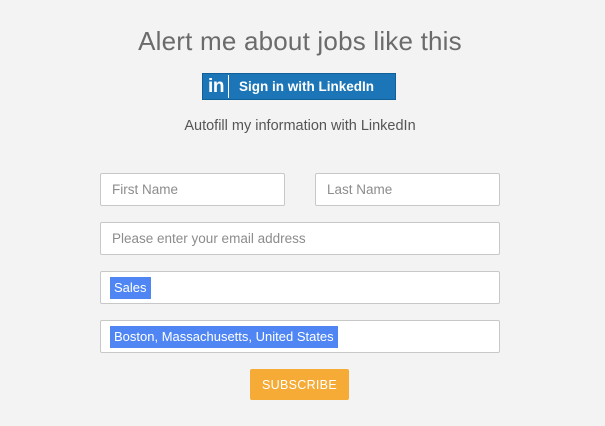  Describe the element at coordinates (407, 189) in the screenshot. I see `last-name-input` at that location.